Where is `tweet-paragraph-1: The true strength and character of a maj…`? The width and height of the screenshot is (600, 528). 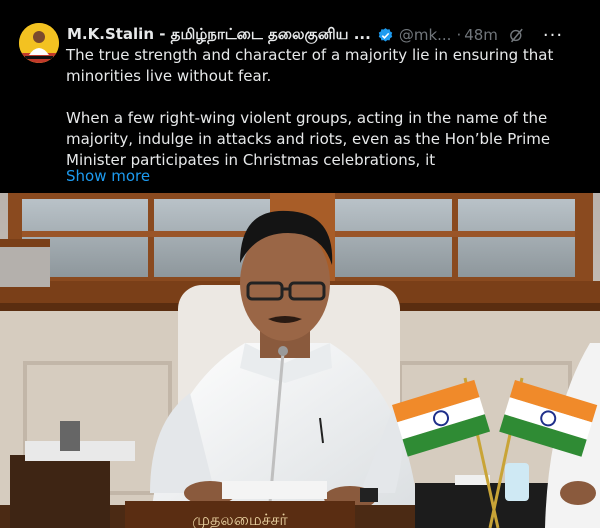 tweet-paragraph-1: The true strength and character of a maj… is located at coordinates (310, 65).